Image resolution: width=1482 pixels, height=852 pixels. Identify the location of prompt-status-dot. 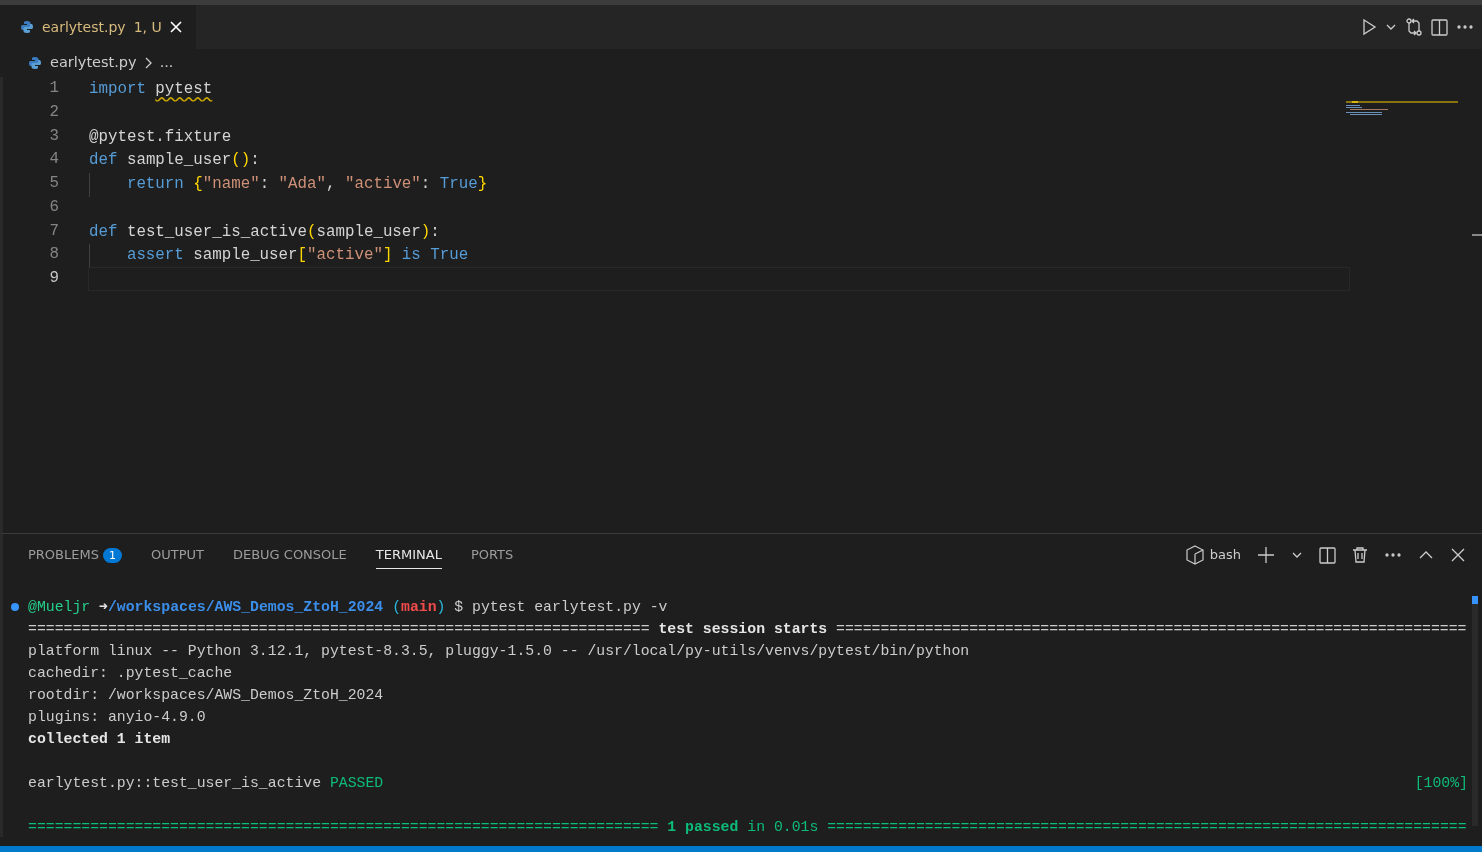
(15, 607).